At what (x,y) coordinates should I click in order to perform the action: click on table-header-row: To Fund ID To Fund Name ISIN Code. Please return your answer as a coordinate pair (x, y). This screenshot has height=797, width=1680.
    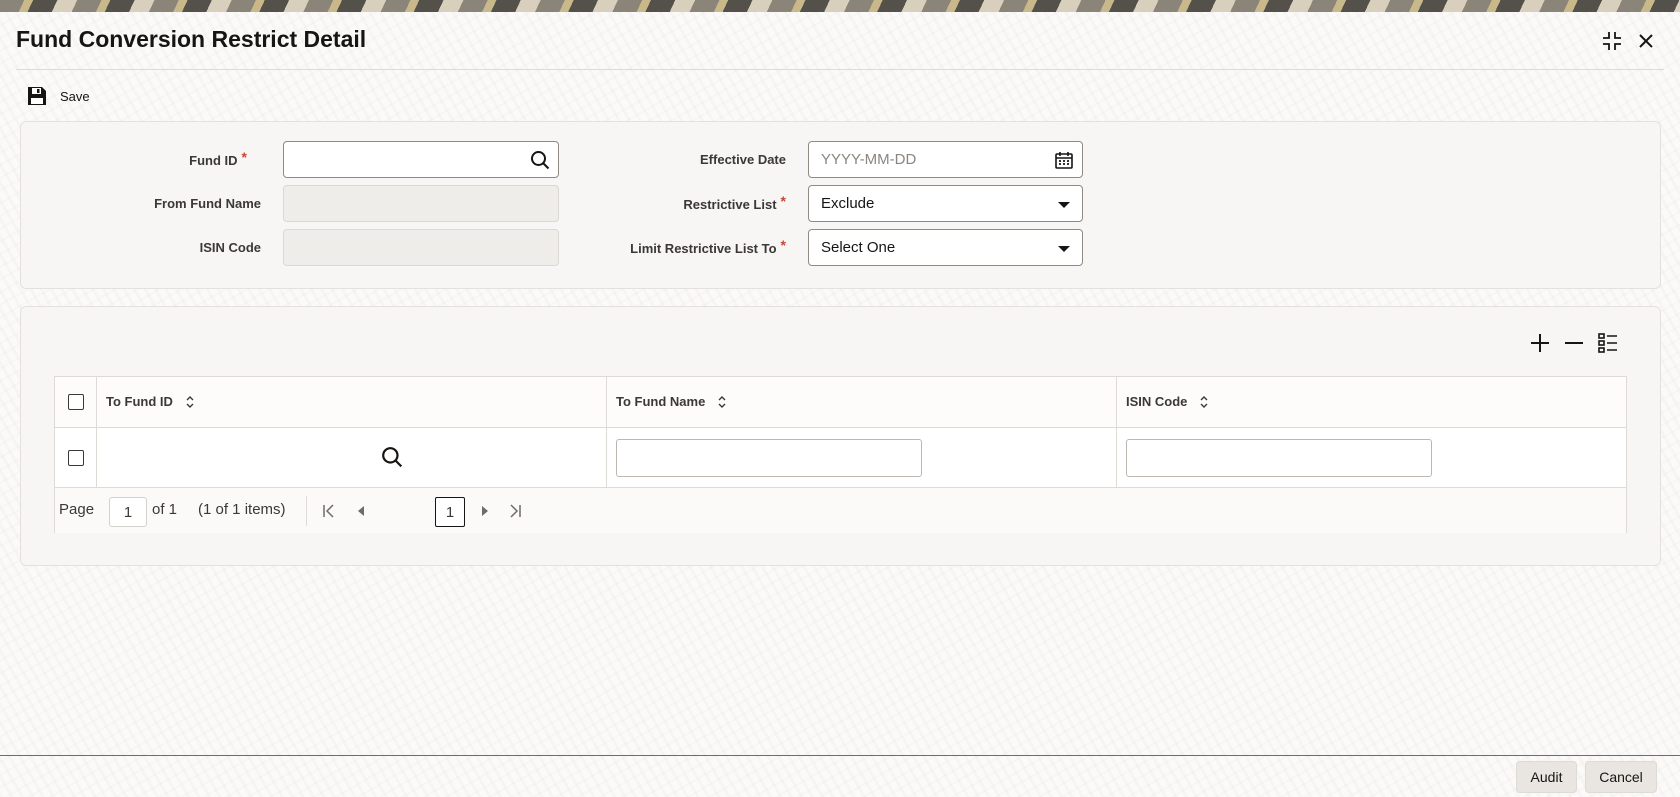
    Looking at the image, I should click on (840, 402).